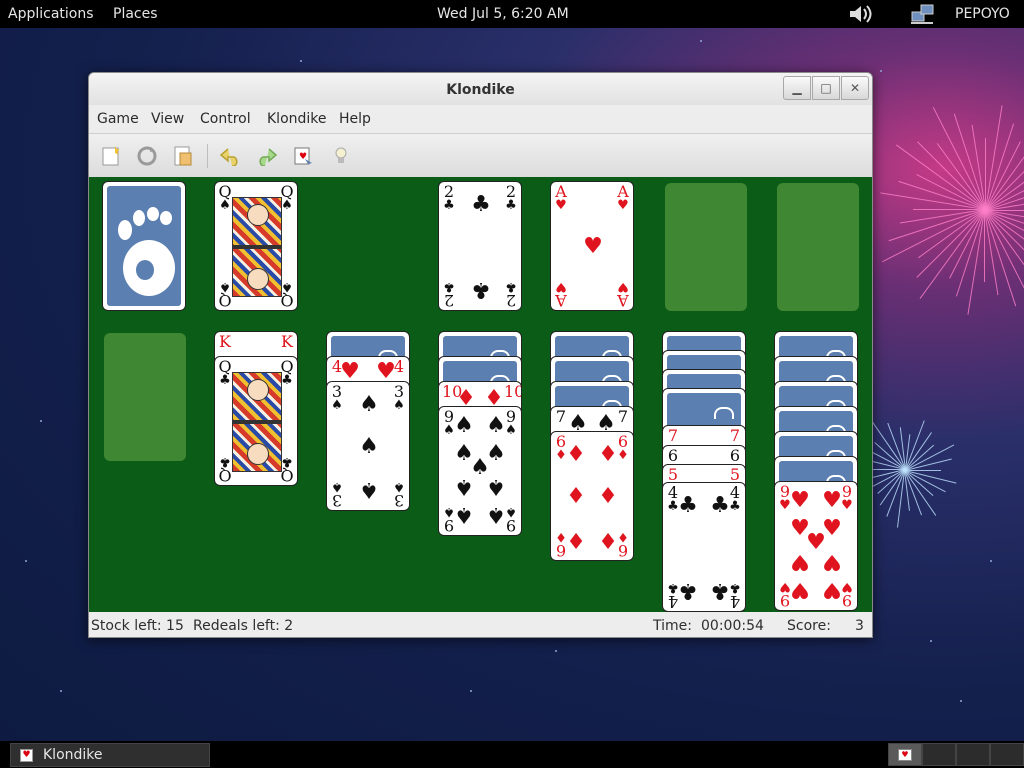 This screenshot has height=768, width=1024. What do you see at coordinates (167, 119) in the screenshot?
I see `menu-view: View` at bounding box center [167, 119].